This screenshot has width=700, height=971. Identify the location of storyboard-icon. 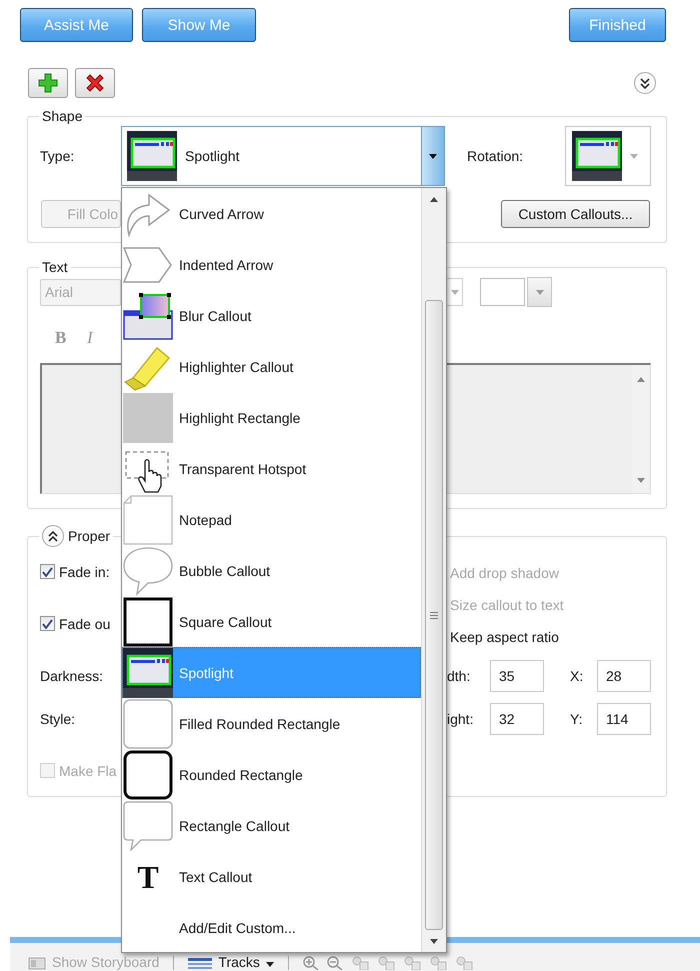
(37, 963).